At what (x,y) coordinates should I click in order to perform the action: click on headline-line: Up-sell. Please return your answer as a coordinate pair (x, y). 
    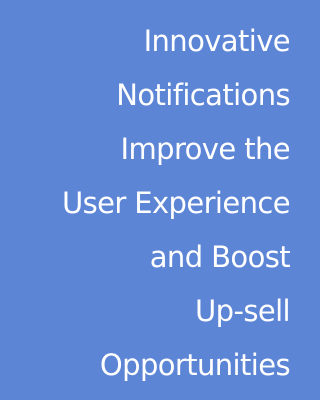
    Looking at the image, I should click on (243, 311).